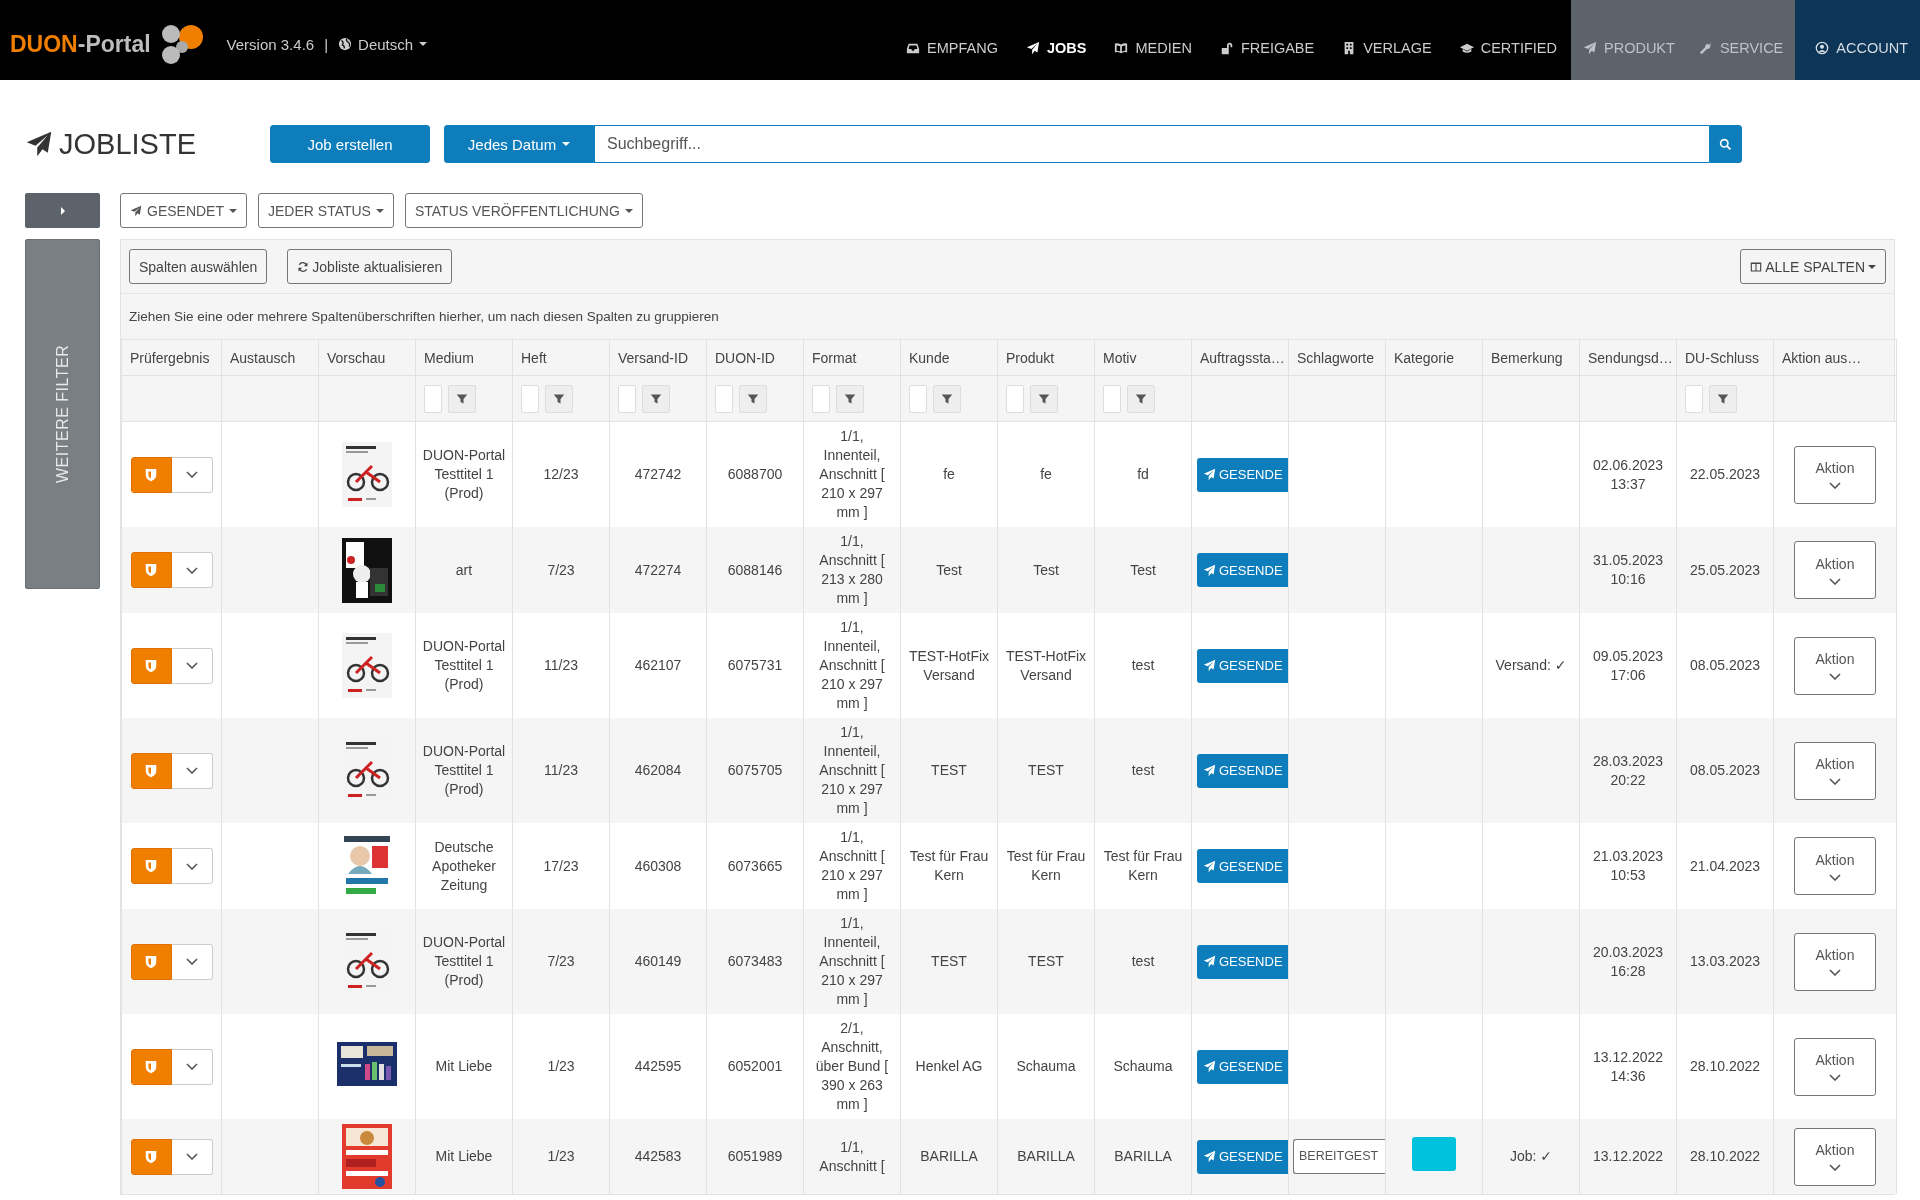  I want to click on nav-link: VERLAGE, so click(1387, 40).